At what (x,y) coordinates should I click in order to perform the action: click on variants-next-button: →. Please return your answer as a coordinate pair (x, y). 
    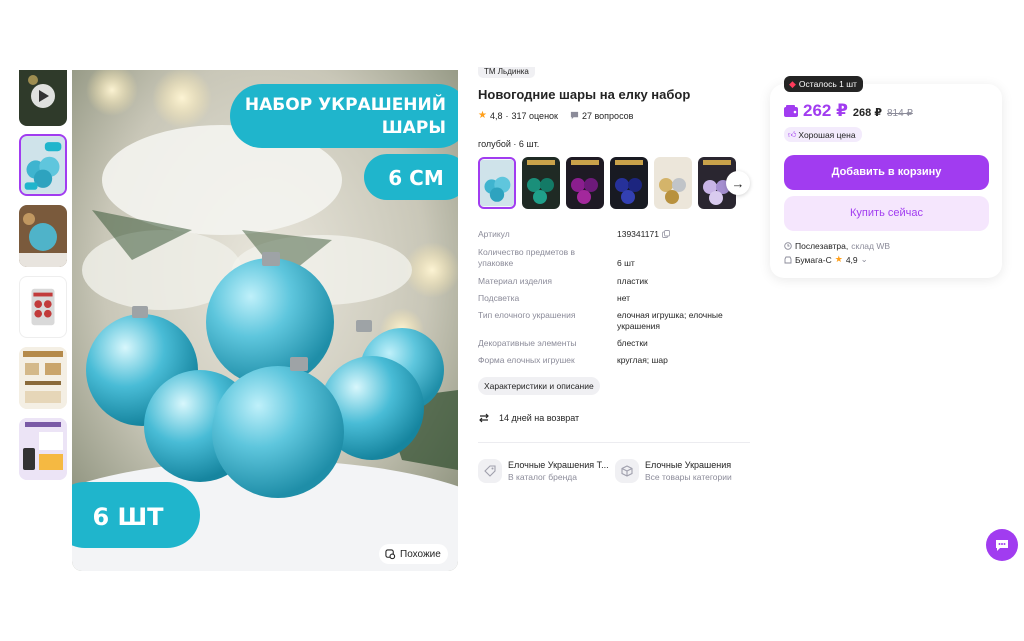
    Looking at the image, I should click on (738, 183).